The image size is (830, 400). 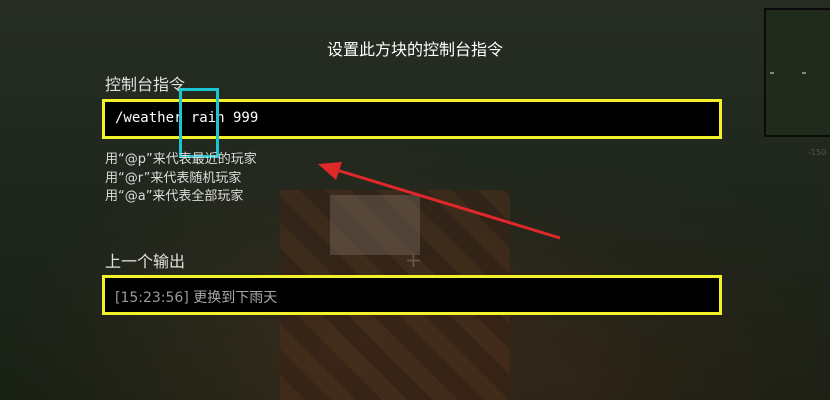 I want to click on annotation-arrow-icon, so click(x=439, y=201).